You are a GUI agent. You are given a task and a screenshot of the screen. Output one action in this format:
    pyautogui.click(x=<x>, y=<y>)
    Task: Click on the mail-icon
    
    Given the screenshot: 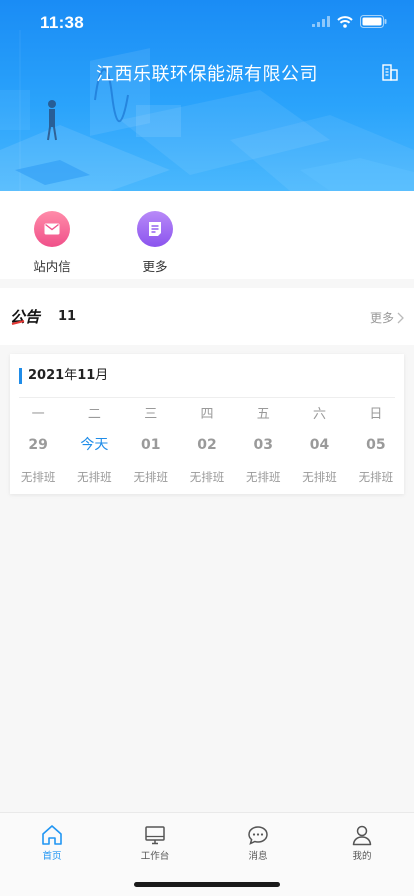 What is the action you would take?
    pyautogui.click(x=52, y=229)
    